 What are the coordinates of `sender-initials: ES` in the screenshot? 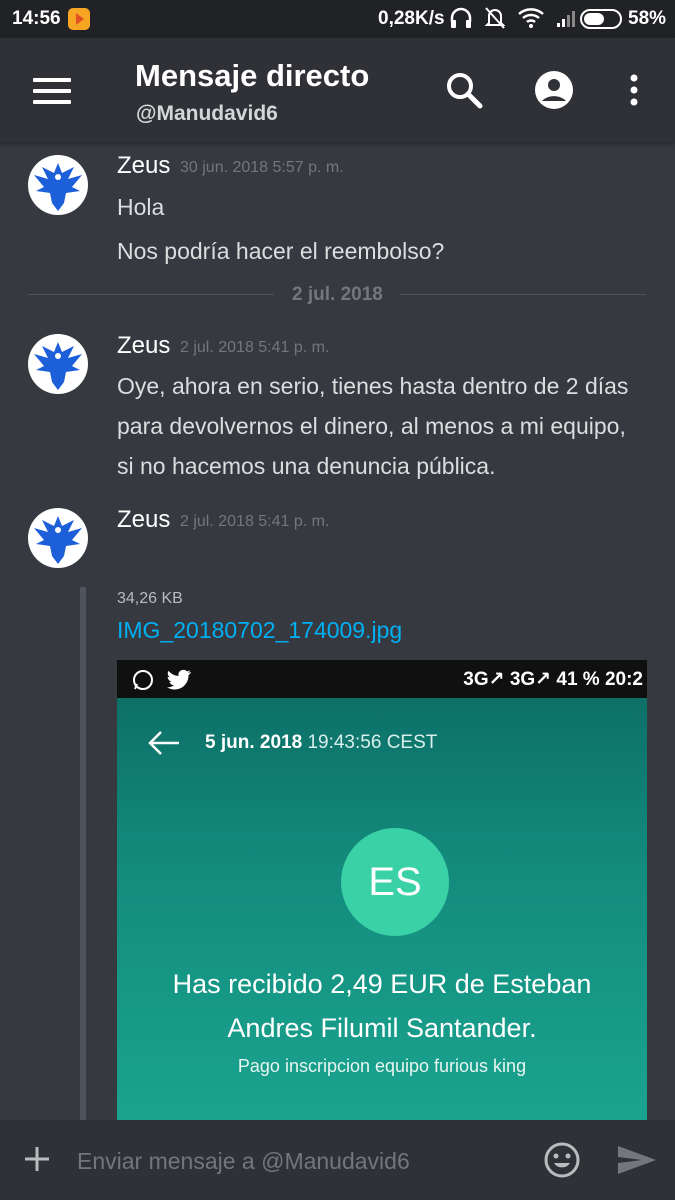 It's located at (395, 882).